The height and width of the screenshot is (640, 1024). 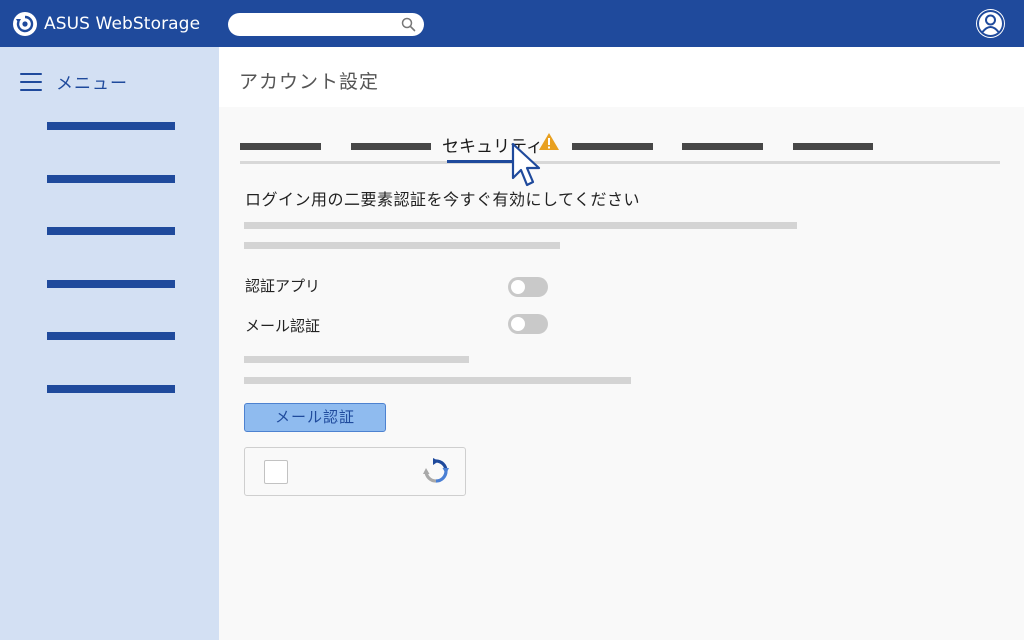 What do you see at coordinates (276, 472) in the screenshot?
I see `captcha-checkbox` at bounding box center [276, 472].